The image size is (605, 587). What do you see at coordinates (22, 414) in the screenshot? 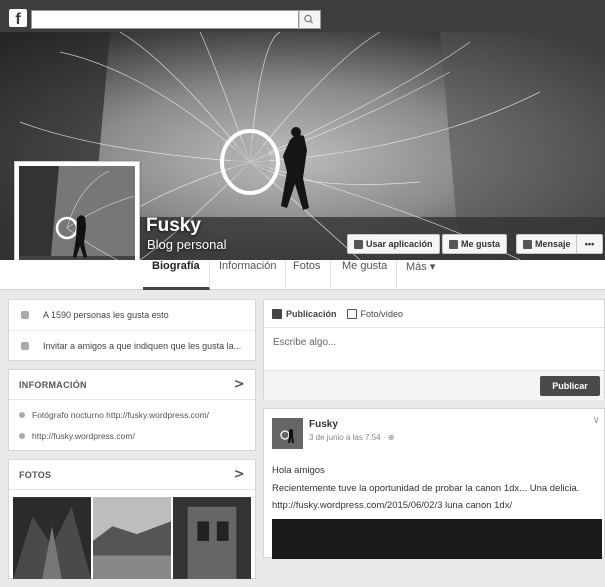
I see `info-icon` at bounding box center [22, 414].